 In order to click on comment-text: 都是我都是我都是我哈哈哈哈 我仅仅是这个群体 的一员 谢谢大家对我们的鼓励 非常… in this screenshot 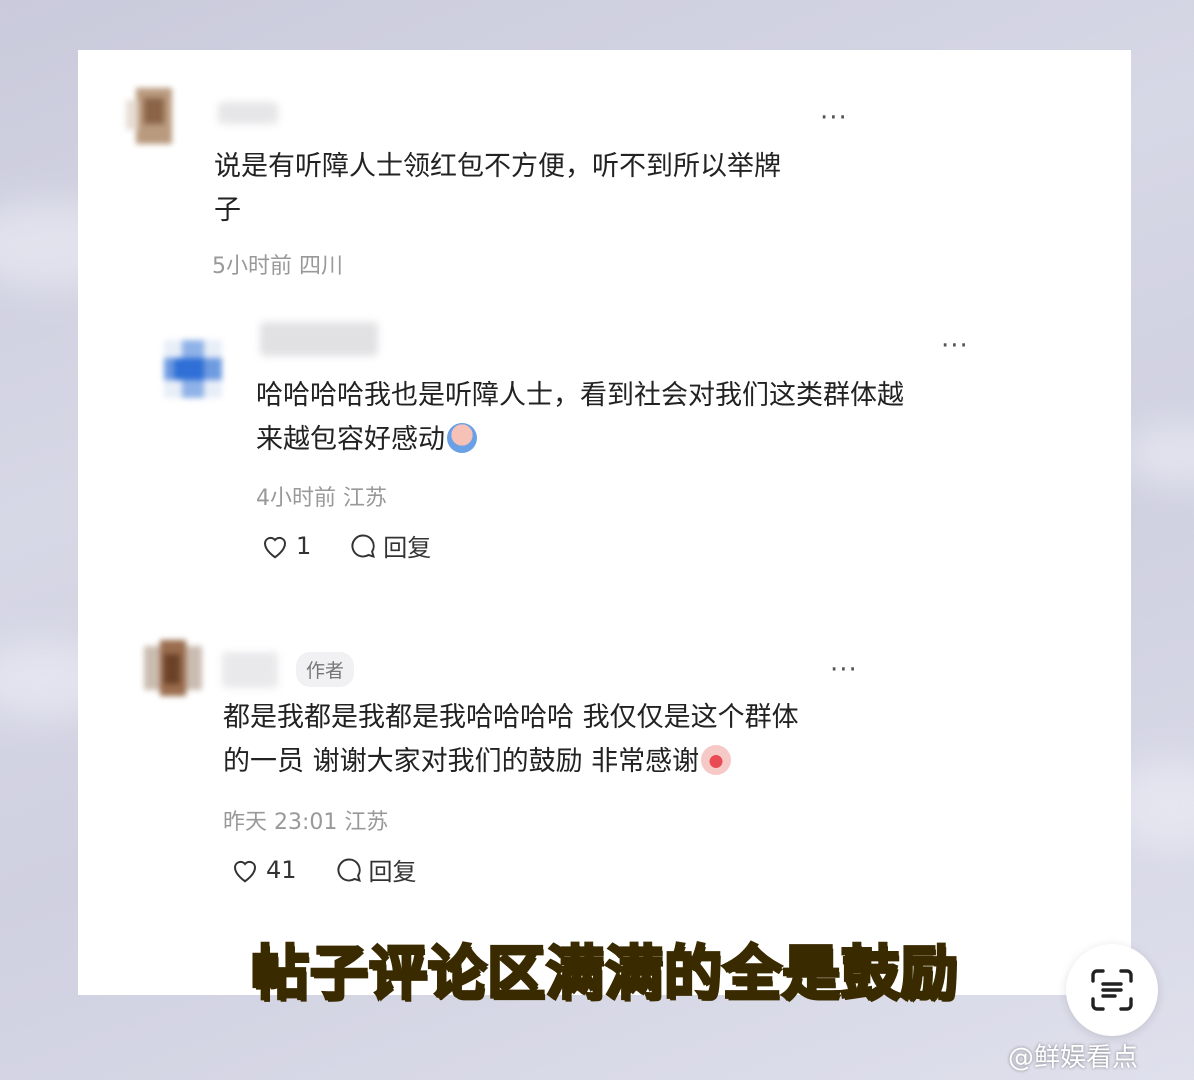, I will do `click(511, 740)`.